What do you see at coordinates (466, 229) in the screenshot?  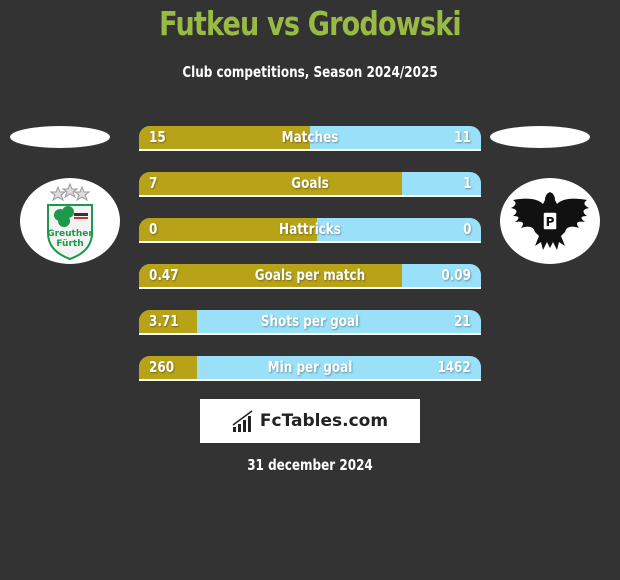 I see `right-value: 0` at bounding box center [466, 229].